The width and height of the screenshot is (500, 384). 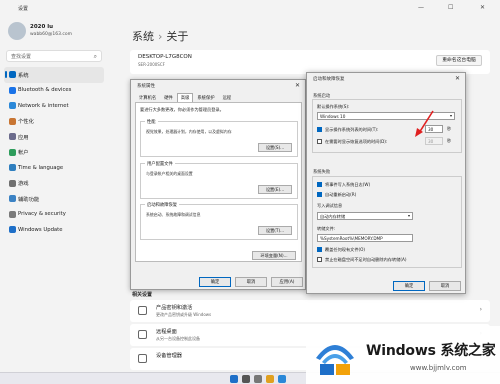 What do you see at coordinates (146, 86) in the screenshot?
I see `dialog-title: 系统属性` at bounding box center [146, 86].